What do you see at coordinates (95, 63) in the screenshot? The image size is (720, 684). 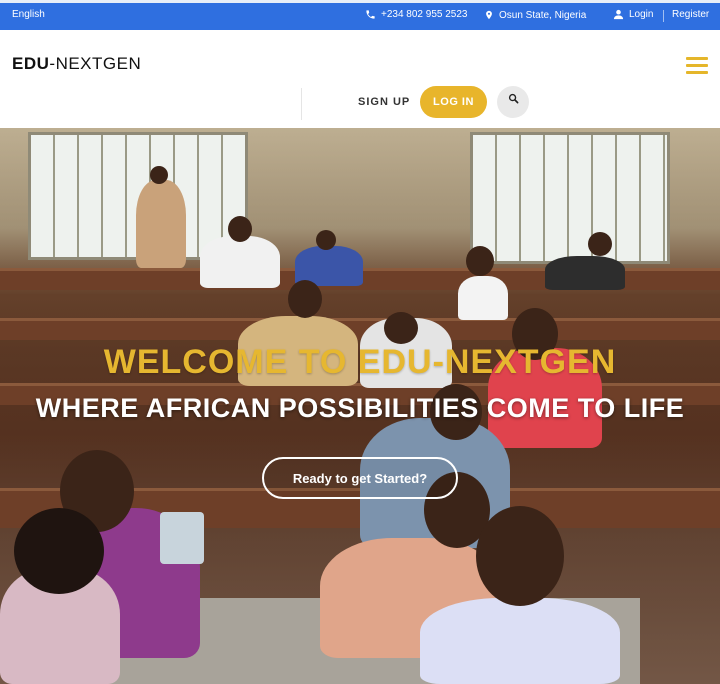 I see `logo-rest: -NEXTGEN` at bounding box center [95, 63].